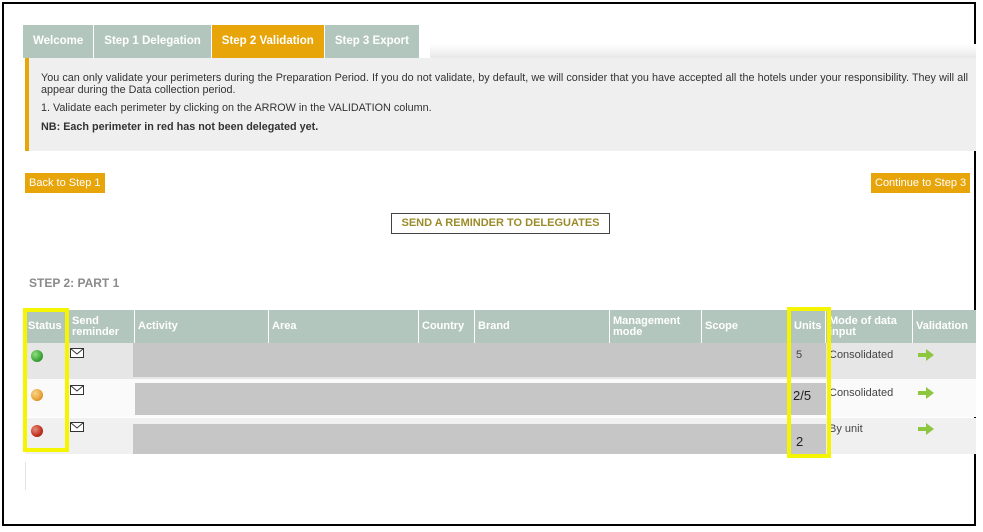  I want to click on mode-of-data-input-value: By unit, so click(846, 429).